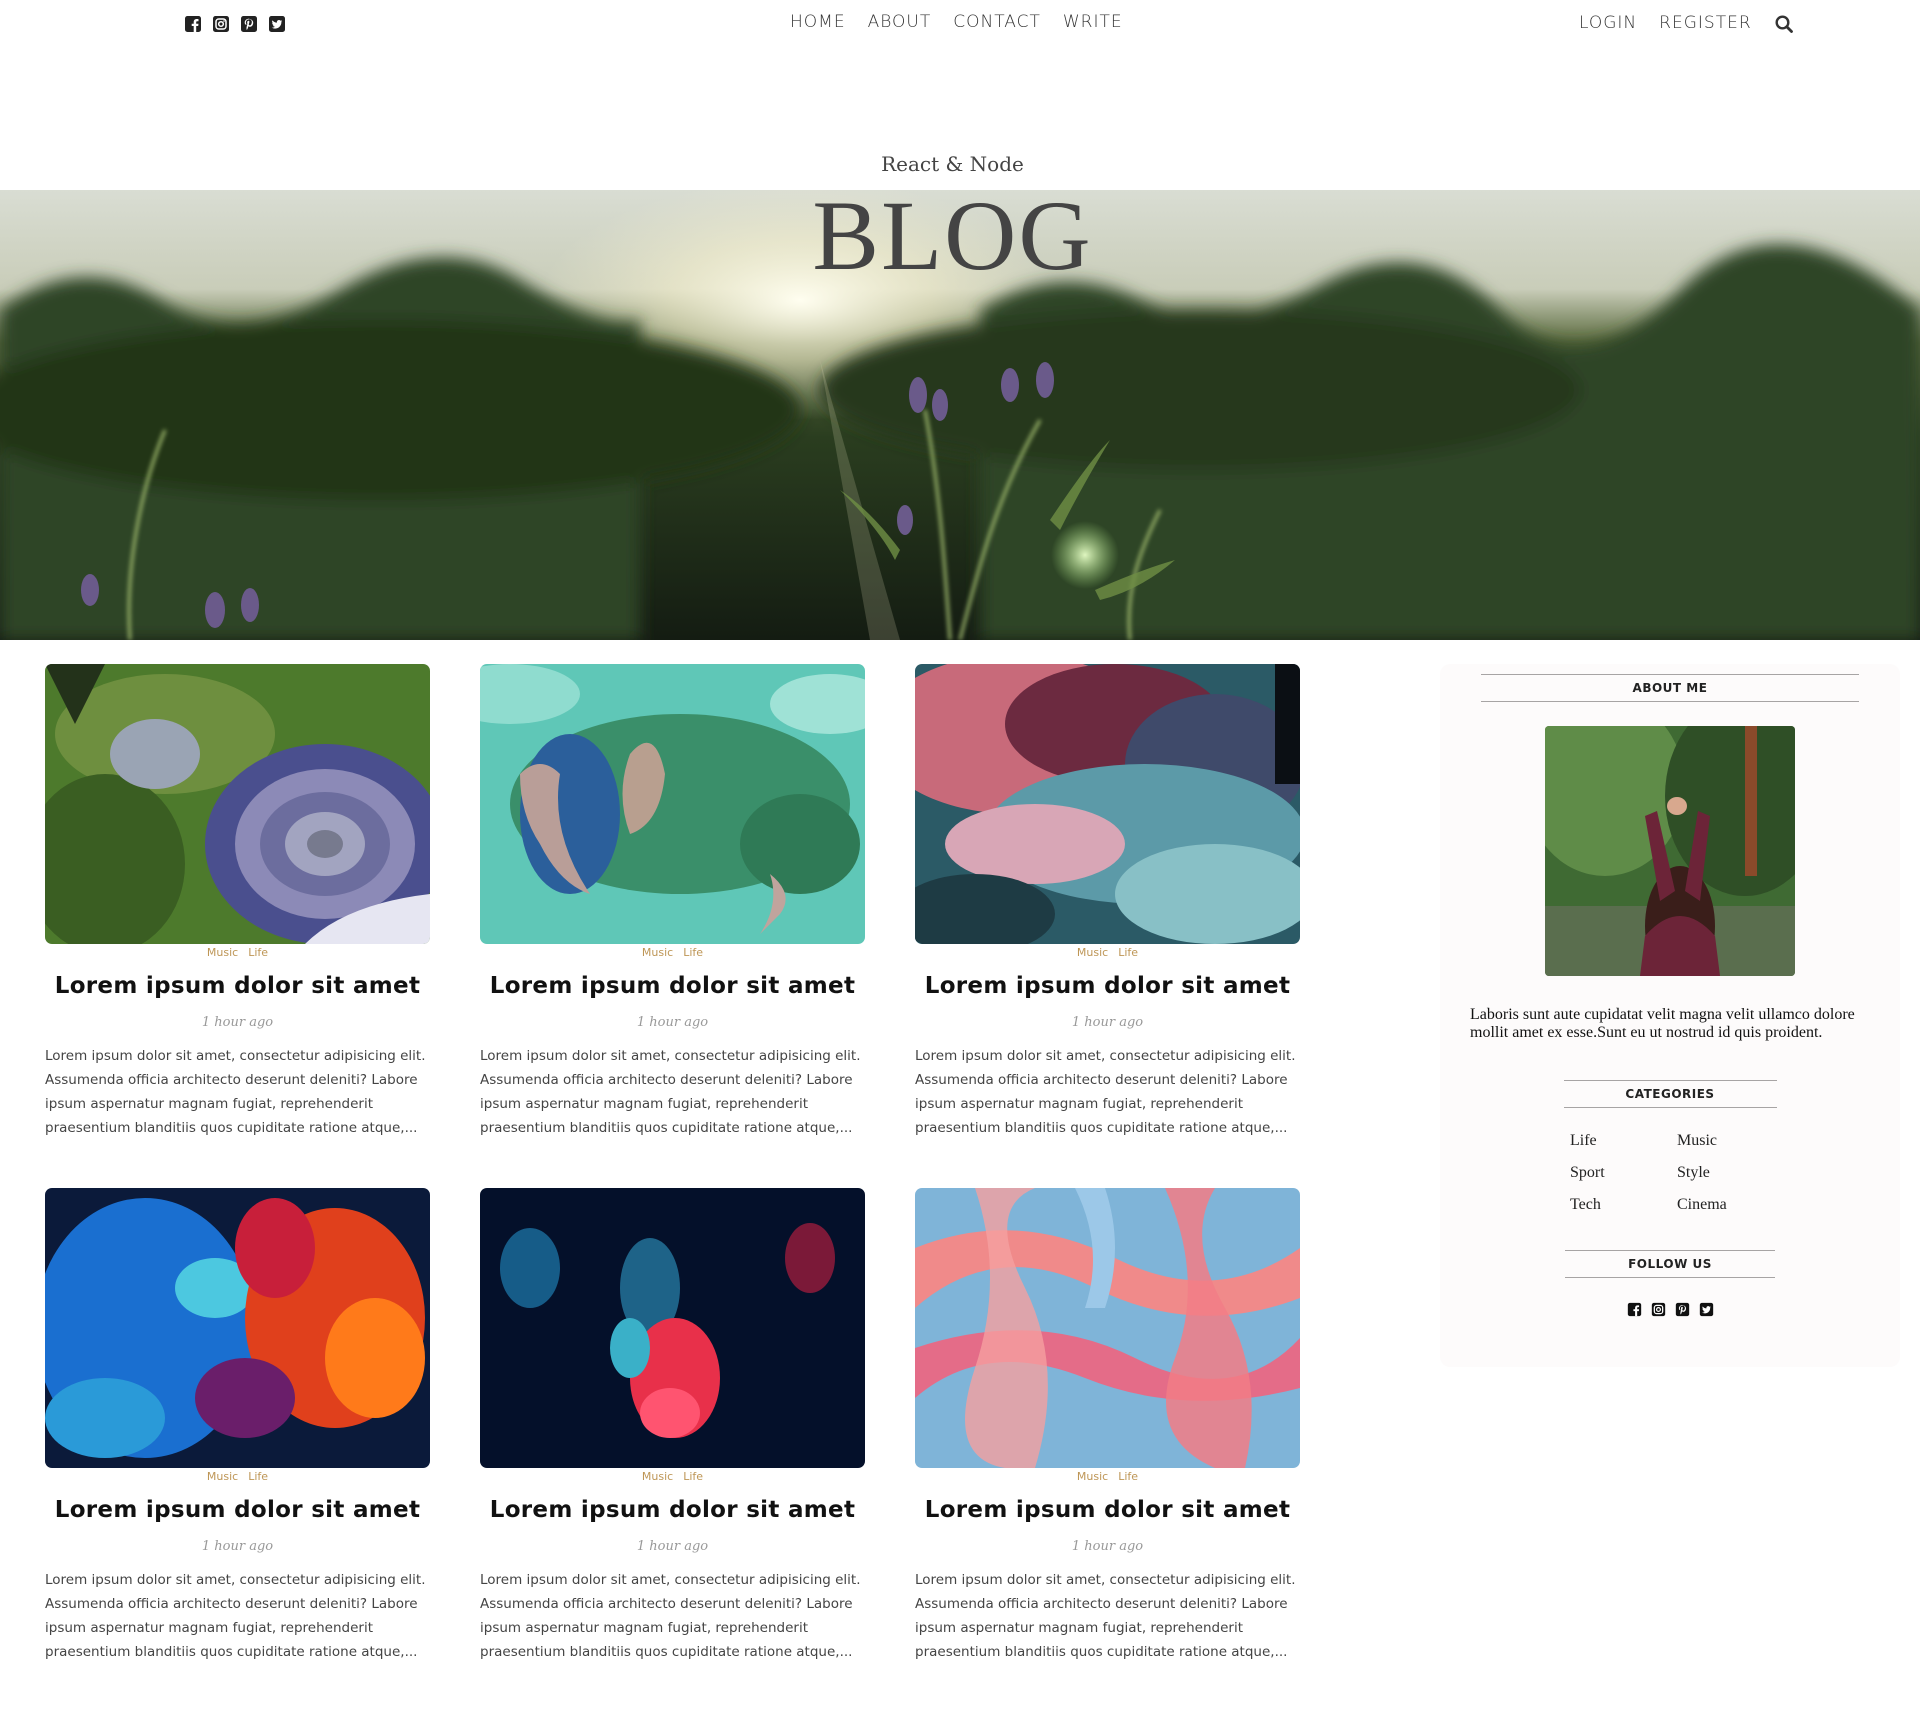 The width and height of the screenshot is (1920, 1732). What do you see at coordinates (1608, 23) in the screenshot?
I see `nav-login: LOGIN` at bounding box center [1608, 23].